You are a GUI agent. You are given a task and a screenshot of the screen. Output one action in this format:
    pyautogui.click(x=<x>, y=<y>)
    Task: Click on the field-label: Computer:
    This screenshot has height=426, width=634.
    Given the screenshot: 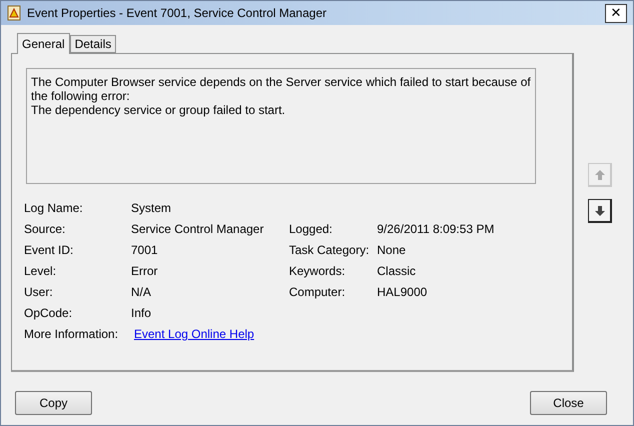 What is the action you would take?
    pyautogui.click(x=317, y=292)
    